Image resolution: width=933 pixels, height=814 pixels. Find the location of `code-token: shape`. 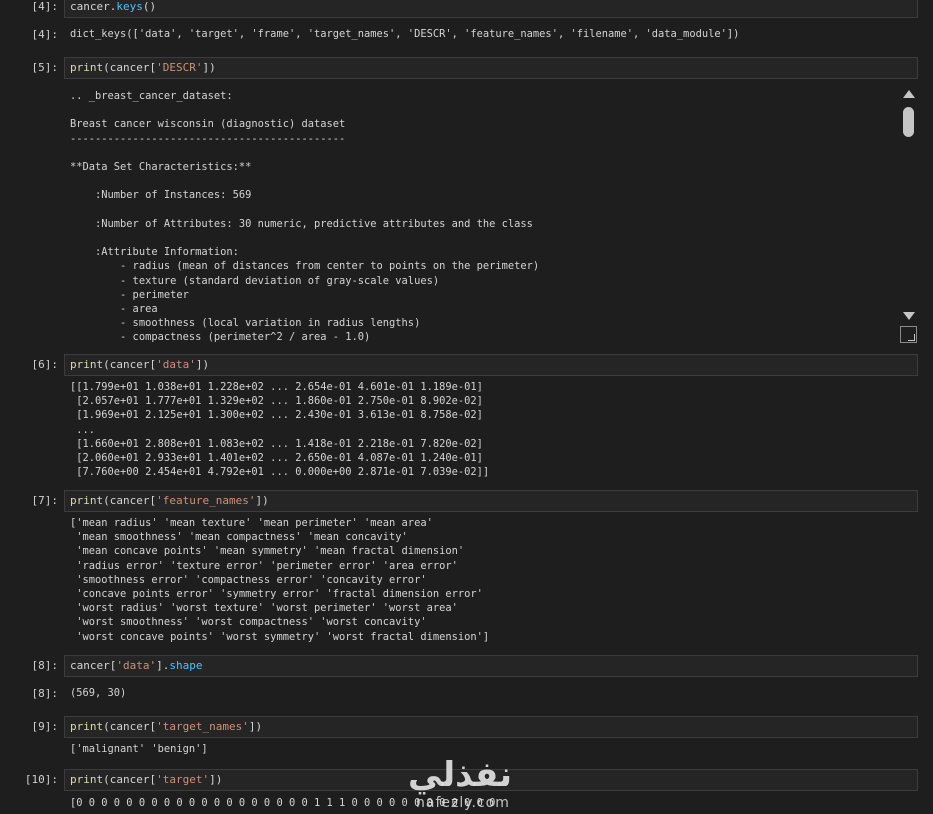

code-token: shape is located at coordinates (186, 665).